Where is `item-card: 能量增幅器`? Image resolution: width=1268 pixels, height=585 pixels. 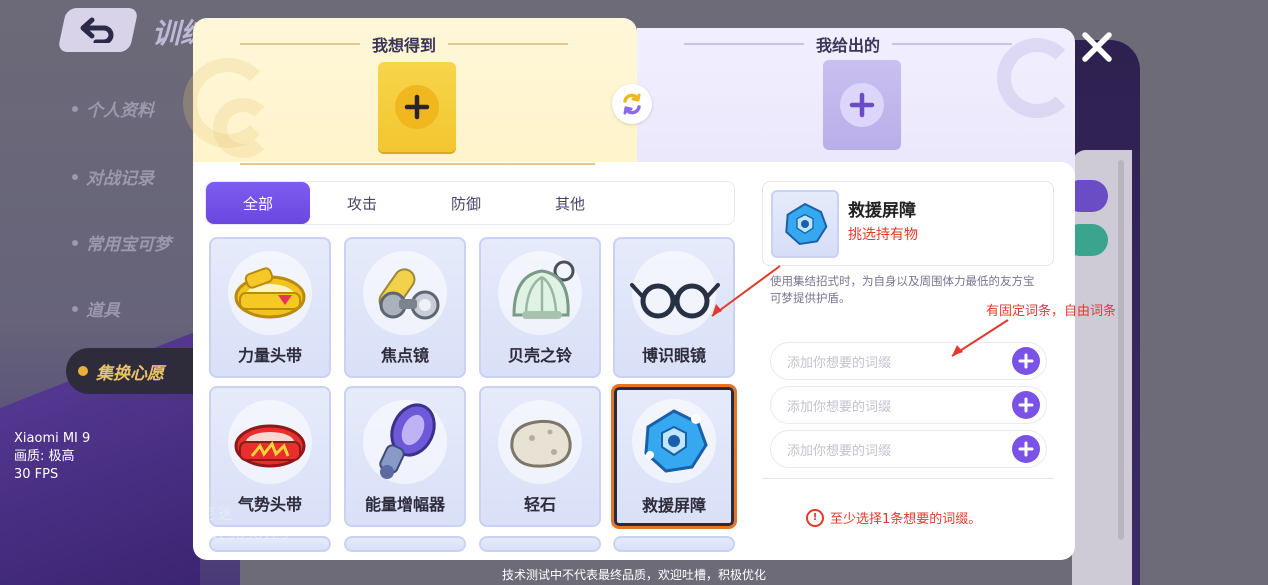
item-card: 能量增幅器 is located at coordinates (405, 456).